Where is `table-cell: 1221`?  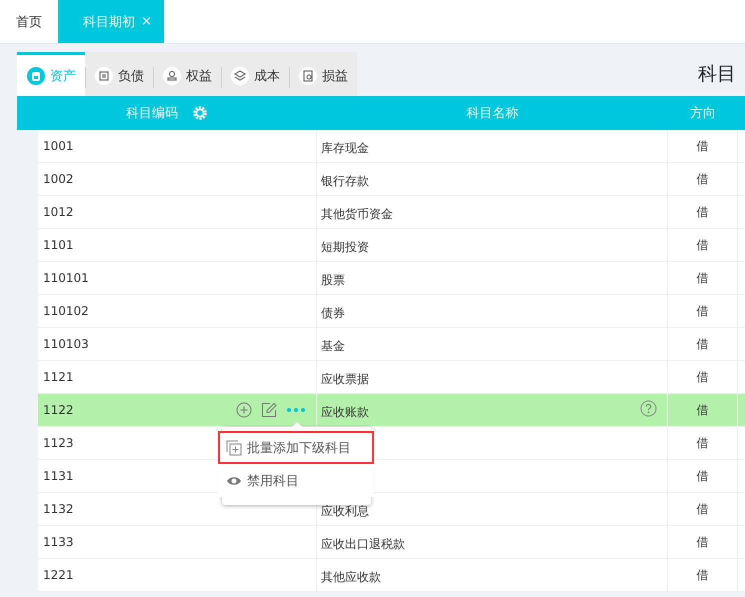
table-cell: 1221 is located at coordinates (58, 575).